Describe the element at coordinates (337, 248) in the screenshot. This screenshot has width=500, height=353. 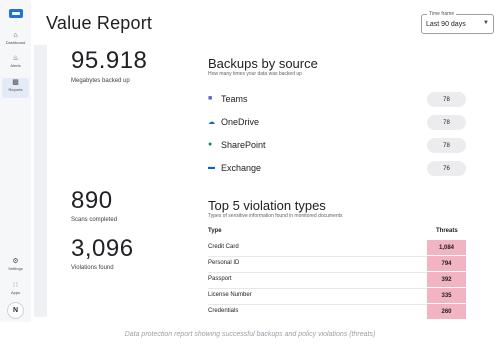
I see `table-row: Credit Card 1,084` at that location.